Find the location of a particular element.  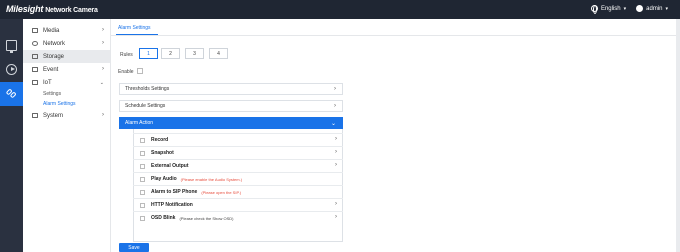

rules-label: Rules is located at coordinates (126, 55).